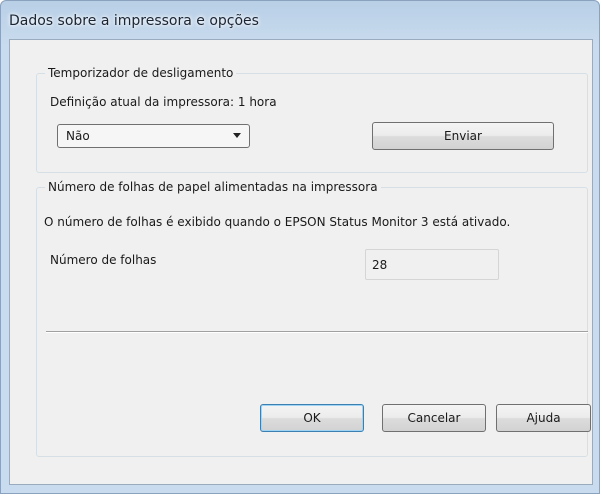  I want to click on title-bar: Dados sobre a impressora e opções, so click(300, 21).